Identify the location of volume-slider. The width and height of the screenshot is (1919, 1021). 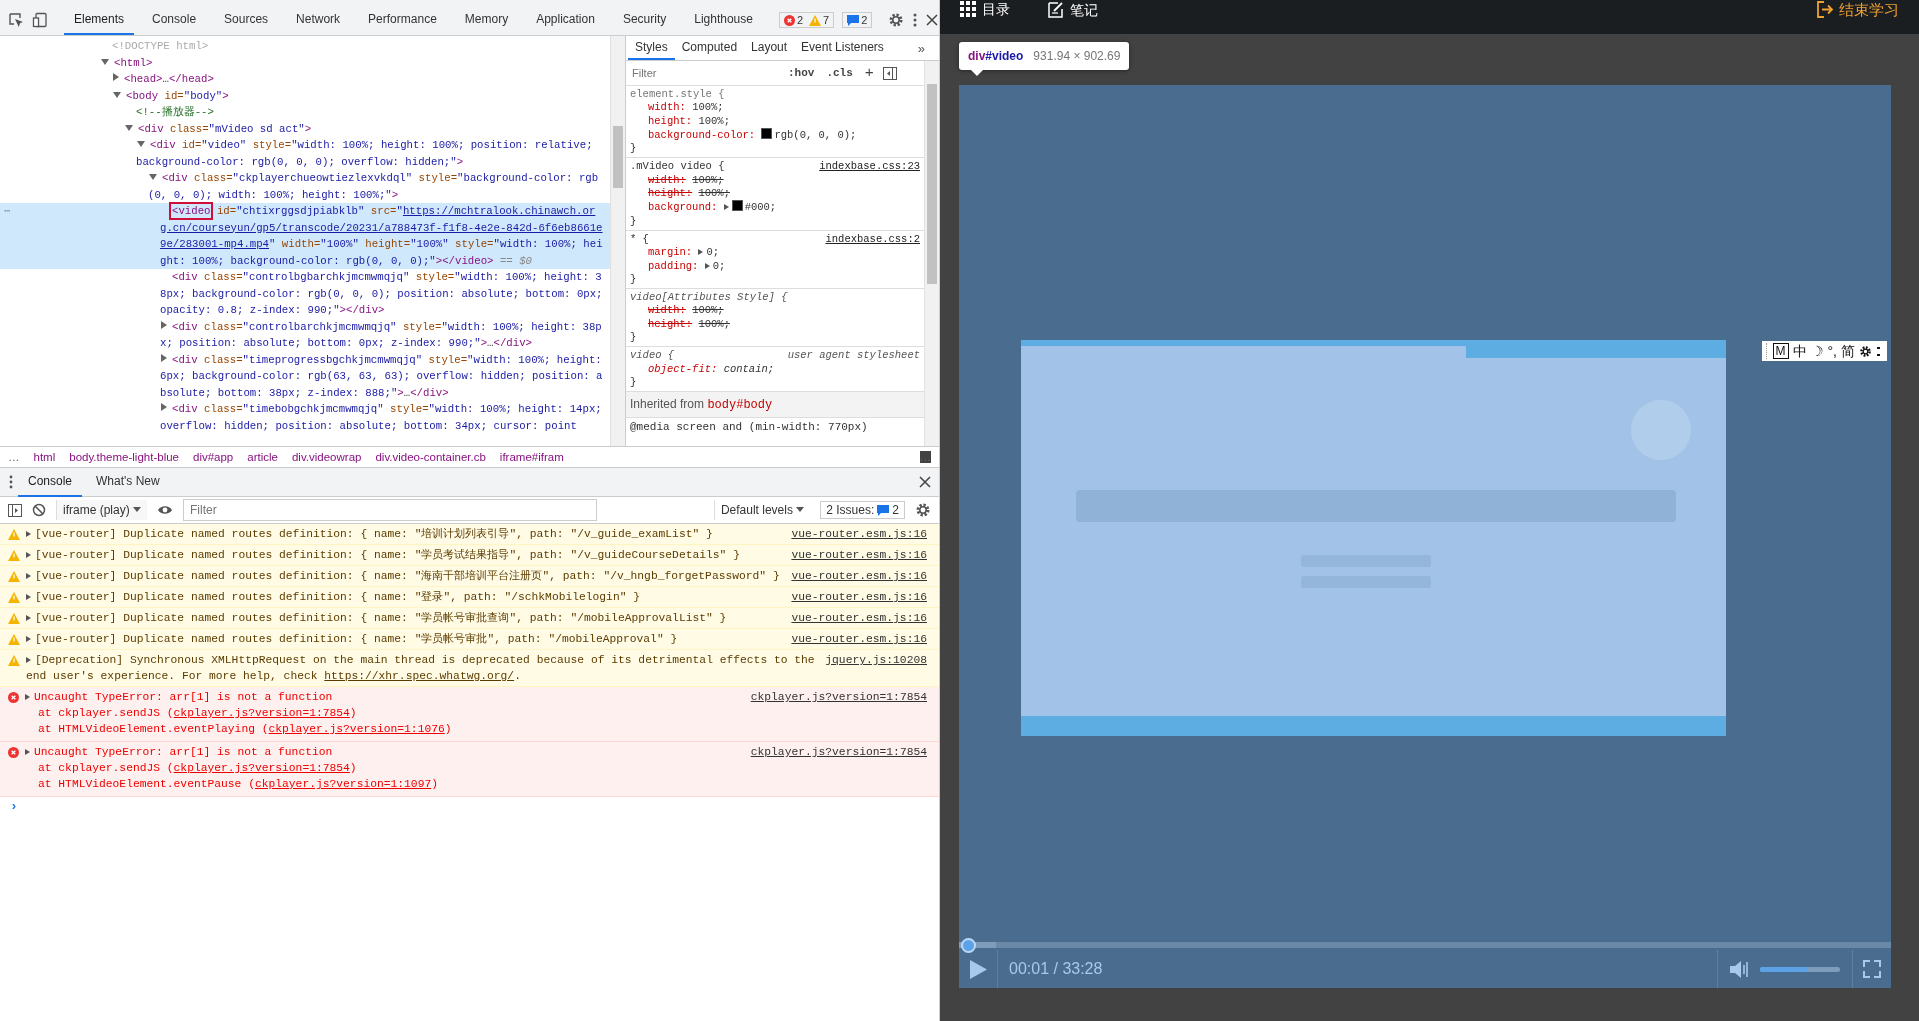
(1800, 969).